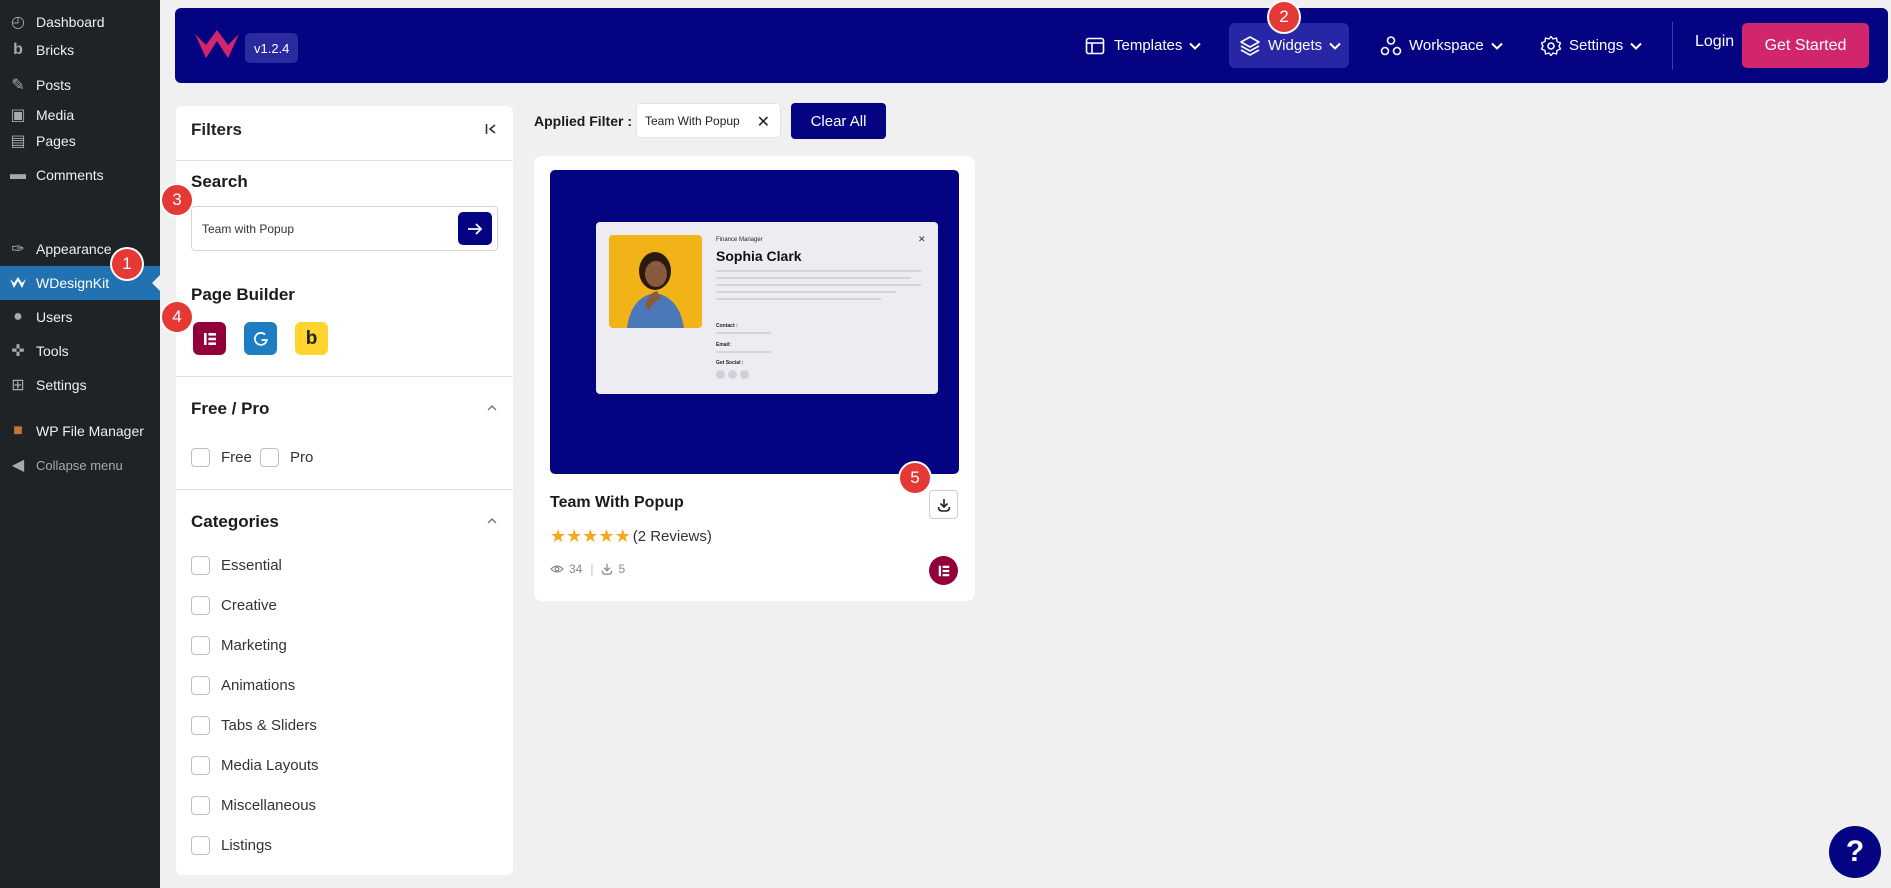 The height and width of the screenshot is (888, 1891). What do you see at coordinates (727, 326) in the screenshot?
I see `preview-contact-label: Contact :` at bounding box center [727, 326].